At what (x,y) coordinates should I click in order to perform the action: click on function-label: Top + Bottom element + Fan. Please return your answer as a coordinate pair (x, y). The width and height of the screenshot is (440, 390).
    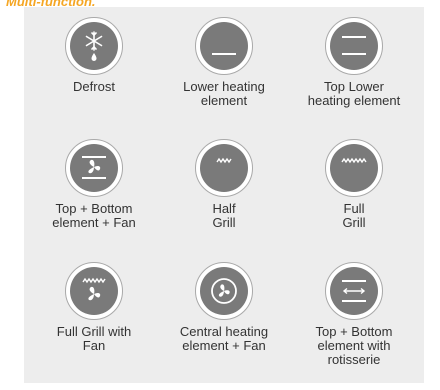
    Looking at the image, I should click on (94, 215).